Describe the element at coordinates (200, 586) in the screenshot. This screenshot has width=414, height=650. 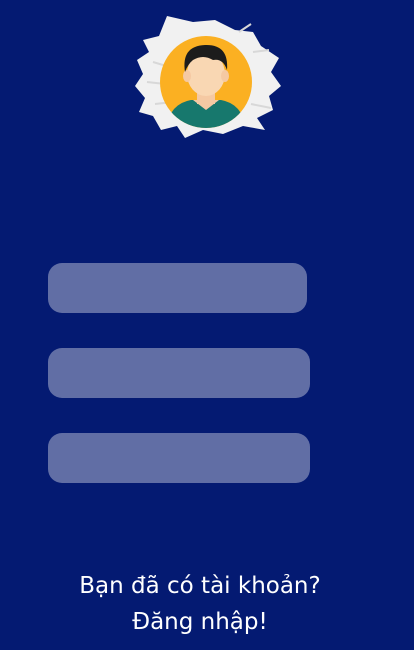
I see `login-question: Bạn đã có tài khoản?` at that location.